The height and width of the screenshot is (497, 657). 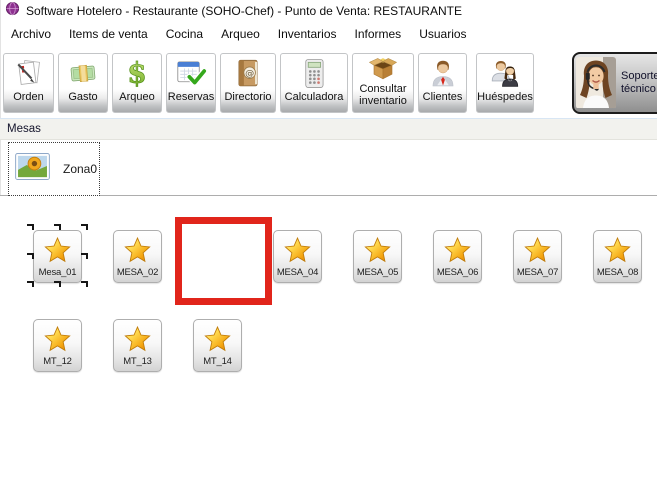 I want to click on mesa-button-label: MESA_05, so click(x=377, y=272).